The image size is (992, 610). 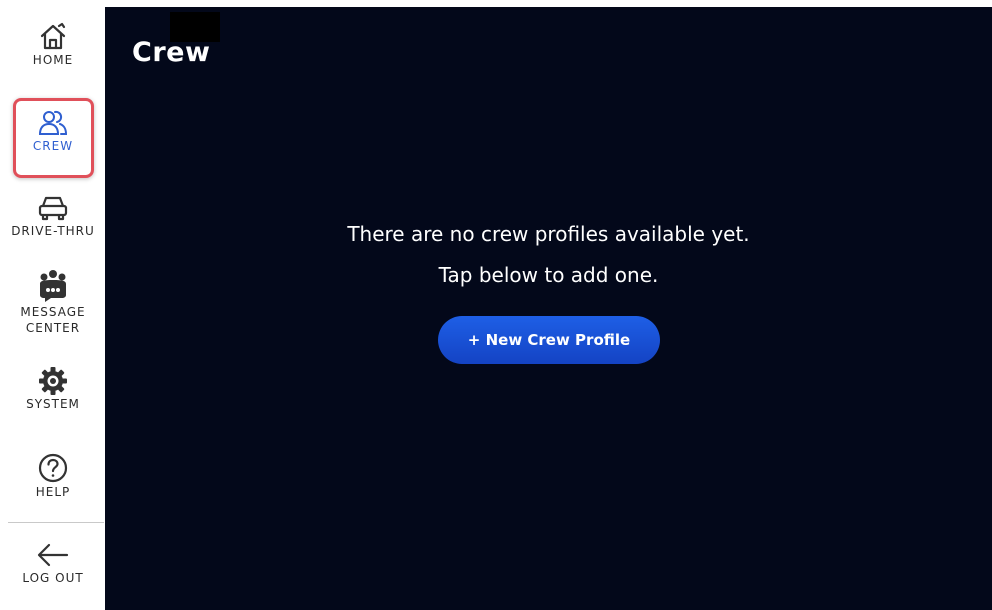 What do you see at coordinates (53, 468) in the screenshot?
I see `help-icon` at bounding box center [53, 468].